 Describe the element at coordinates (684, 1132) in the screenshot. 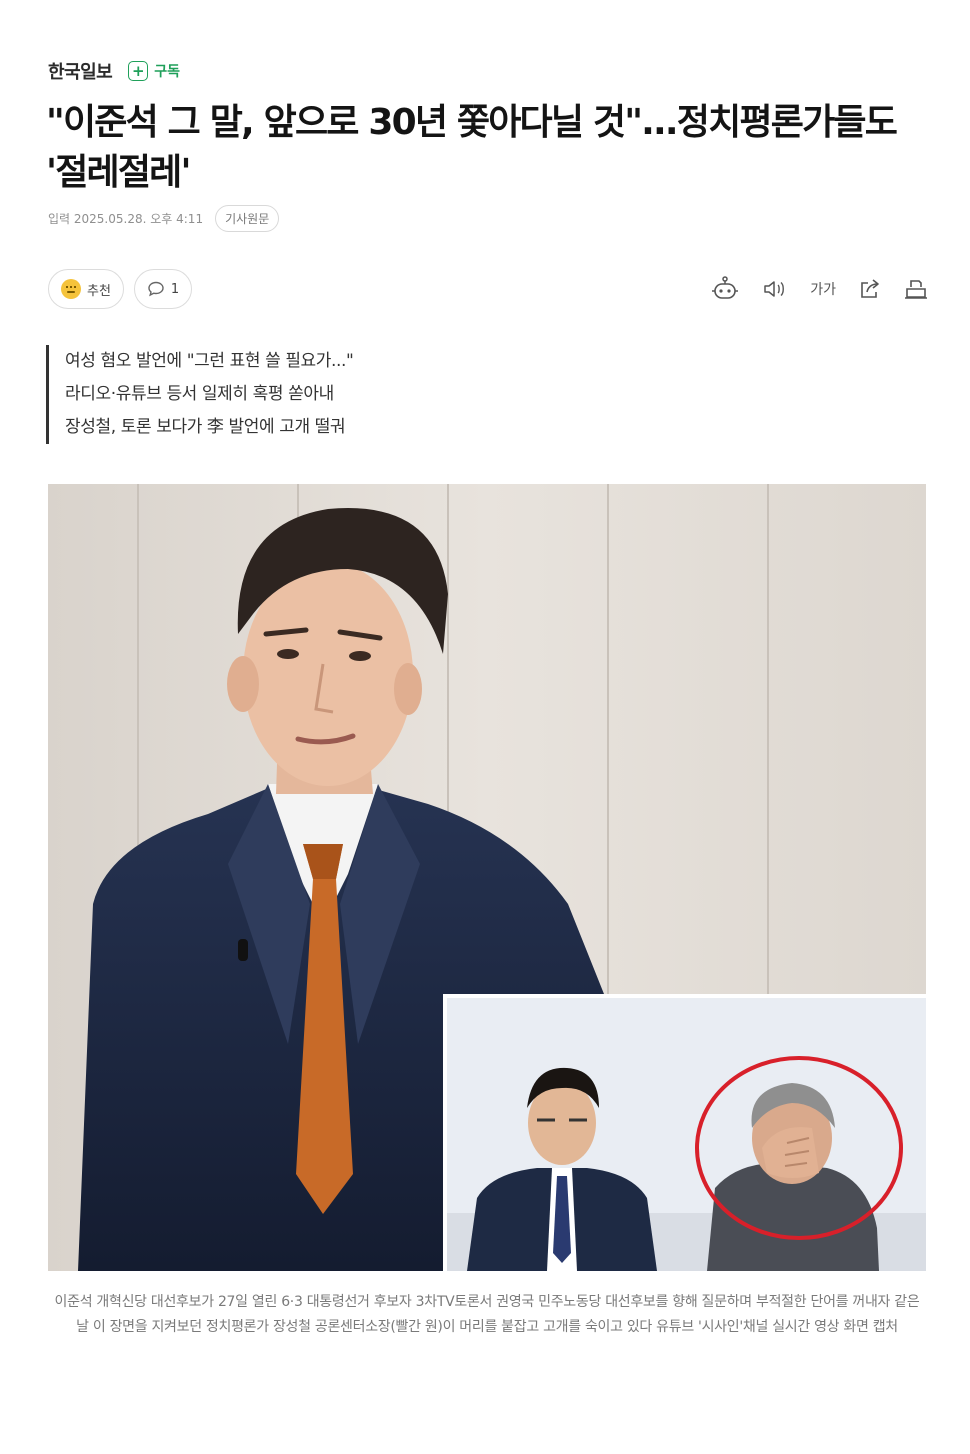

I see `inset-photo` at that location.